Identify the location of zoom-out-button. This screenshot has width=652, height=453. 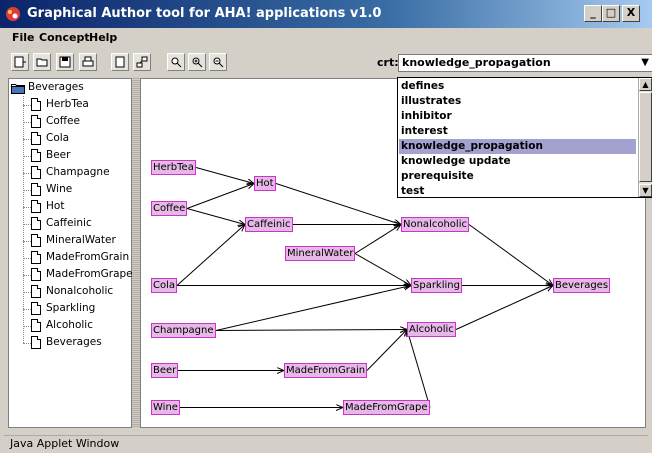
(218, 62).